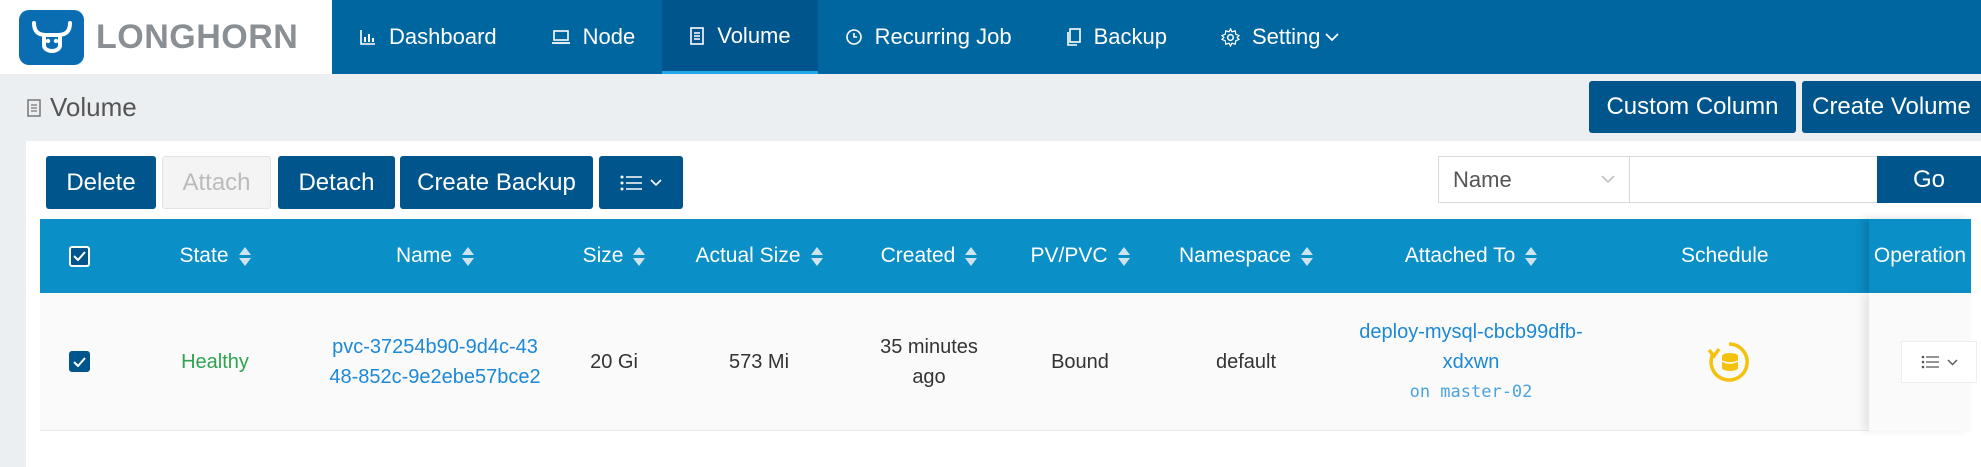 The height and width of the screenshot is (467, 1981). What do you see at coordinates (435, 346) in the screenshot?
I see `volume-name-line: pvc-37254b90-9d4c-43` at bounding box center [435, 346].